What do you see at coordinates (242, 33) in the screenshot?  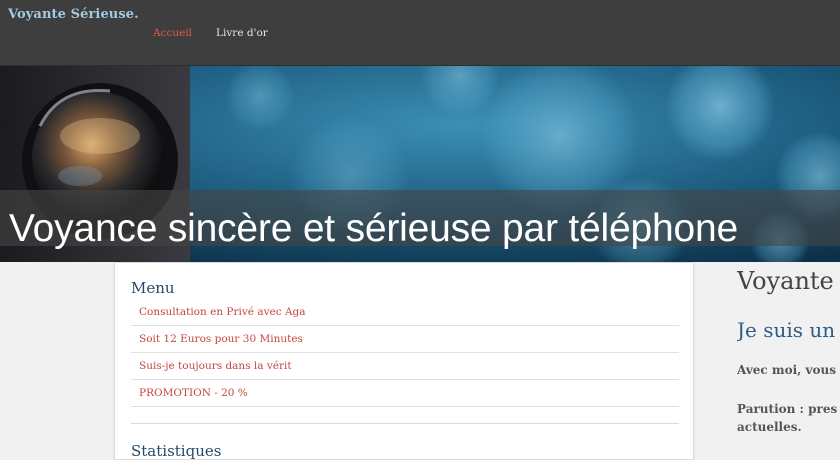 I see `nav-link-livre-dor: Livre d'or` at bounding box center [242, 33].